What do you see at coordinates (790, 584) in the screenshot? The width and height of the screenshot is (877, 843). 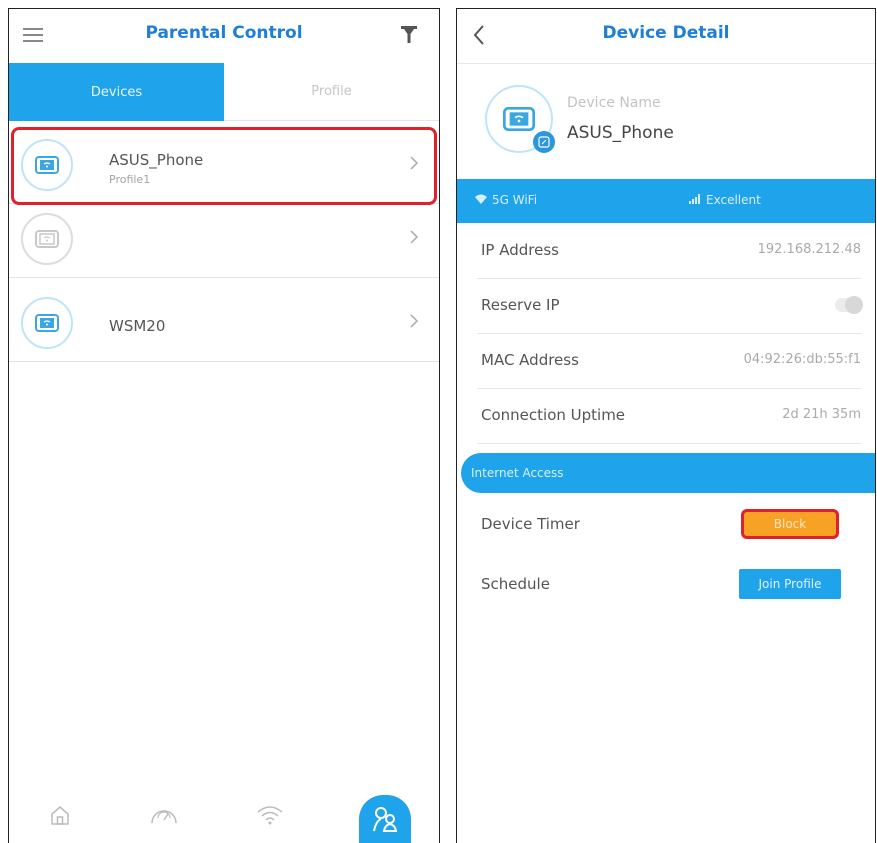 I see `join-profile-button: Join Profile` at bounding box center [790, 584].